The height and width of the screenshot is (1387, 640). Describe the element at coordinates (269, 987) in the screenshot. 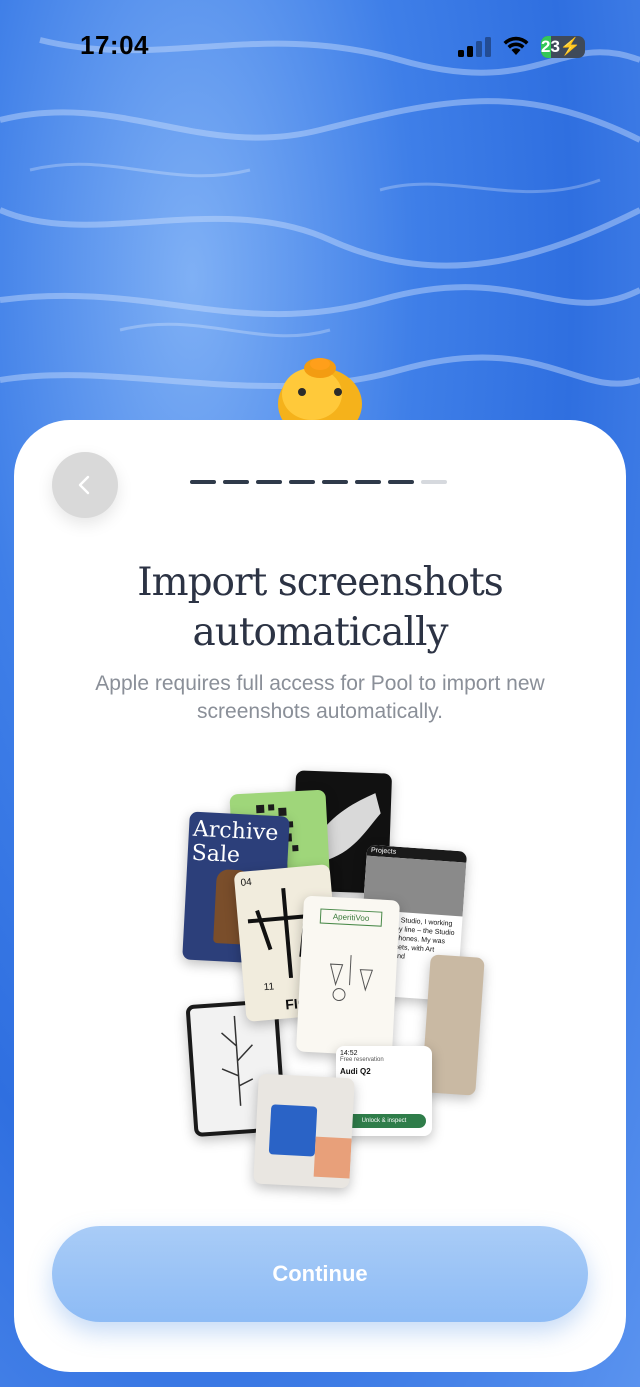

I see `poster-bottom-number: 11` at that location.